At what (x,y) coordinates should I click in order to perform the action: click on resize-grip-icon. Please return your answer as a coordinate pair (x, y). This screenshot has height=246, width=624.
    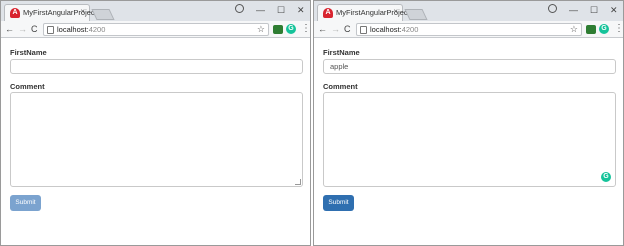
    Looking at the image, I should click on (298, 182).